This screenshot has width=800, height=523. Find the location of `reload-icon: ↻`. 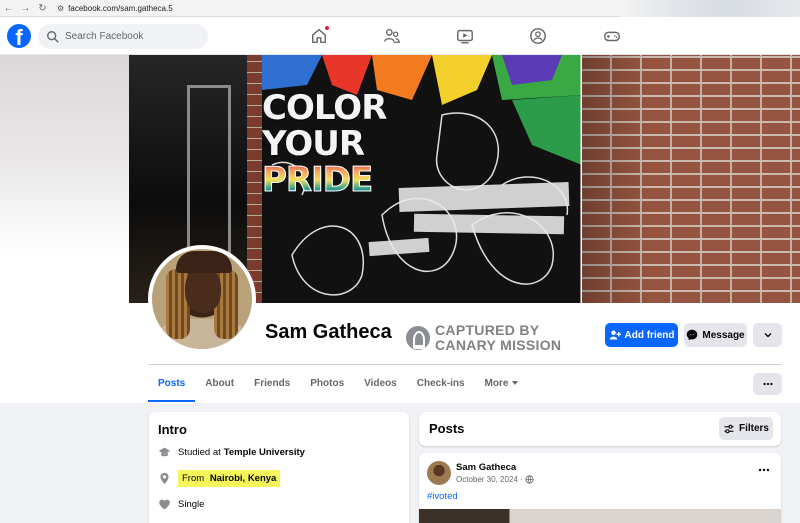

reload-icon: ↻ is located at coordinates (42, 8).